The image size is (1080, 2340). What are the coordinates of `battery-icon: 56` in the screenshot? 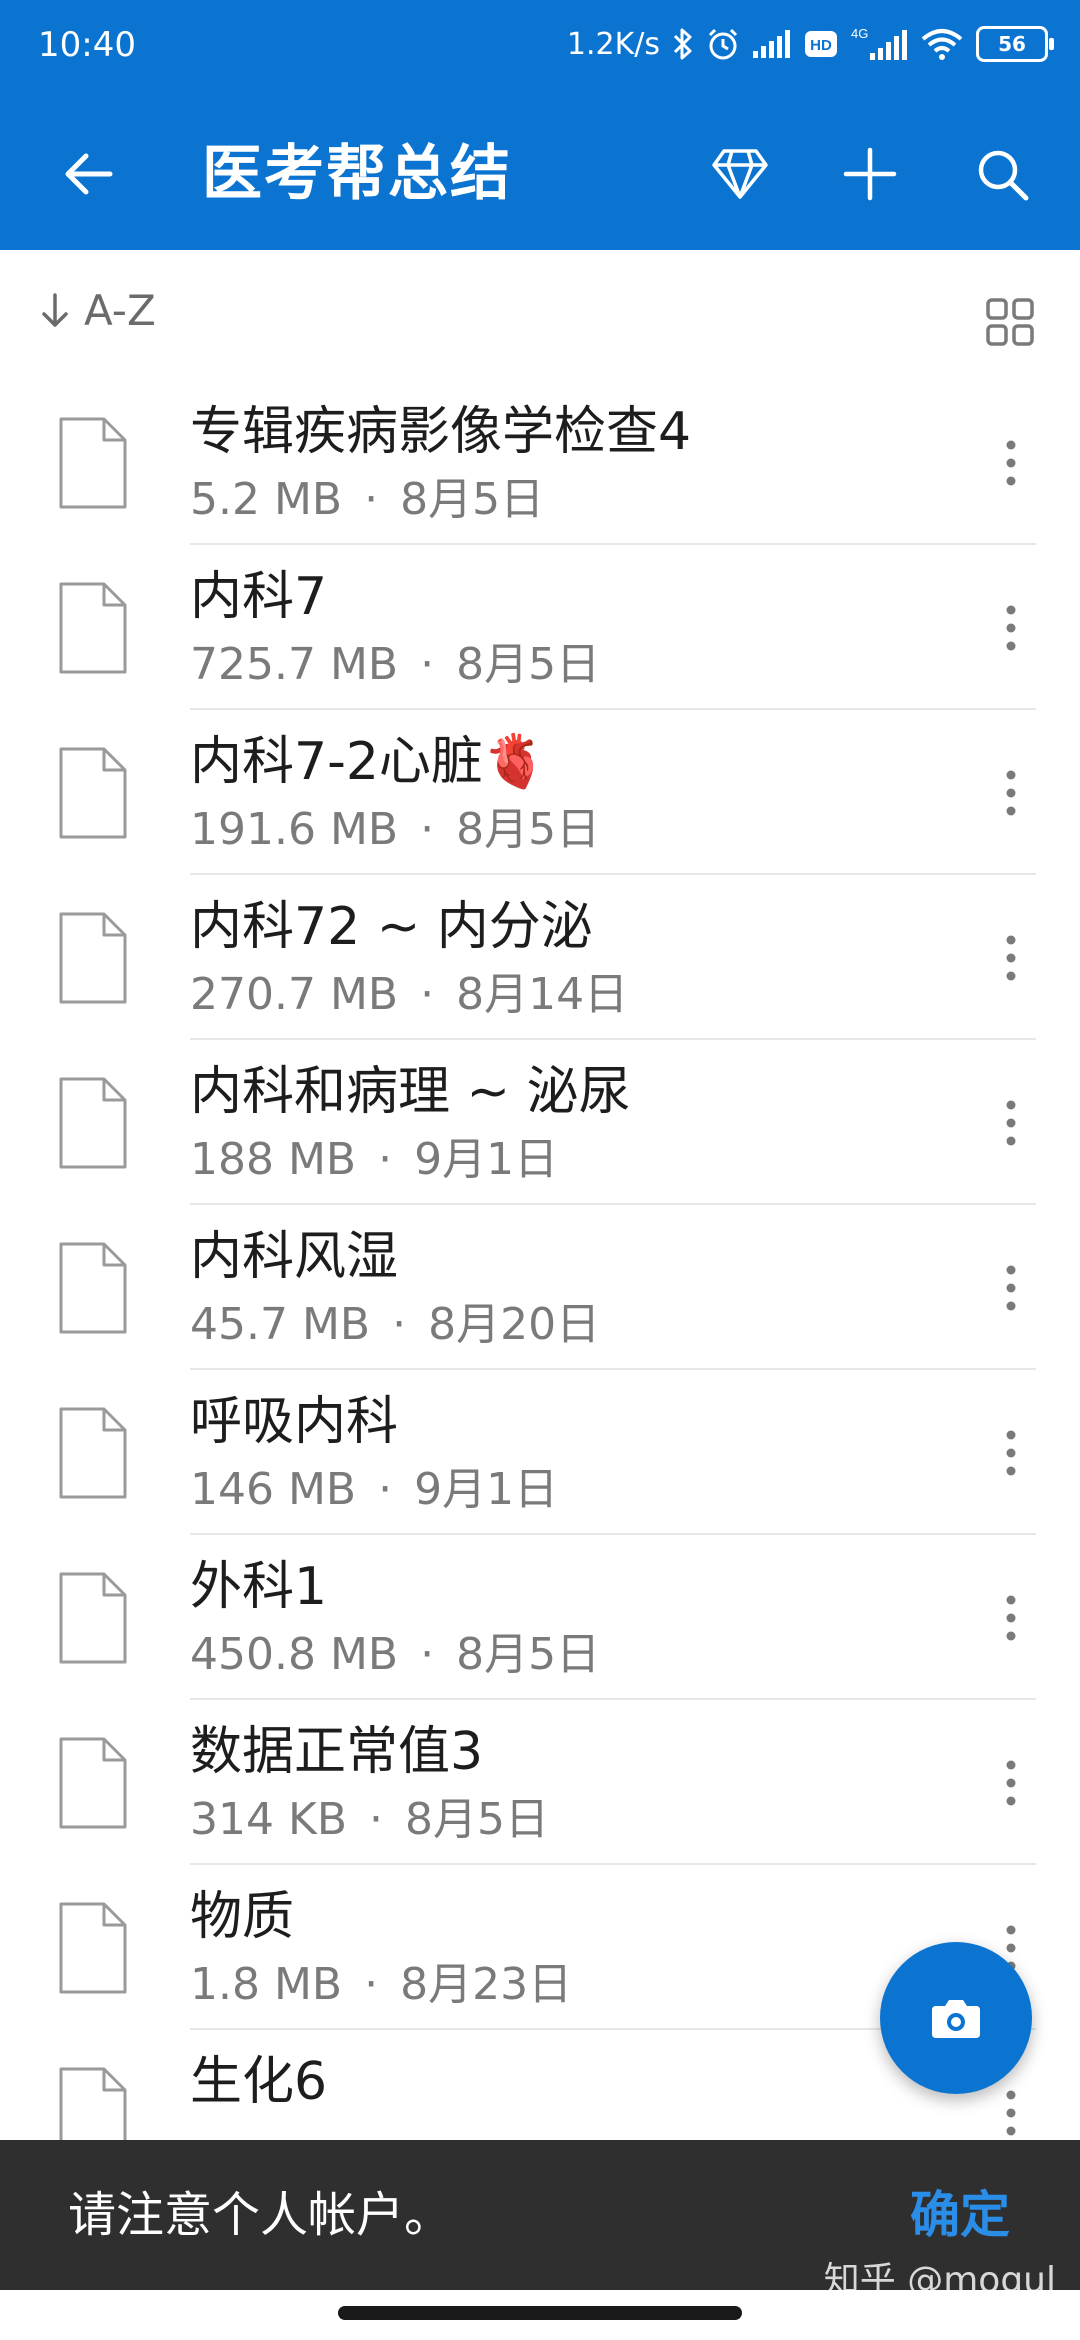 It's located at (1015, 44).